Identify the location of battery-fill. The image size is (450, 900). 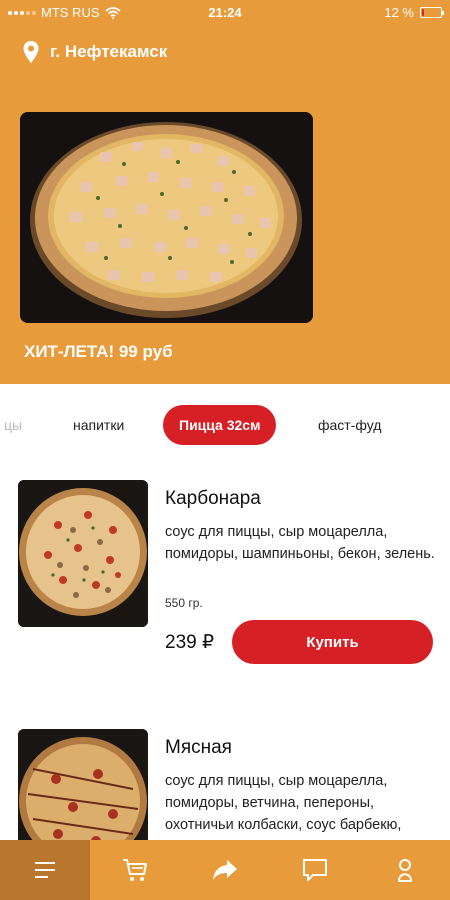
(423, 12).